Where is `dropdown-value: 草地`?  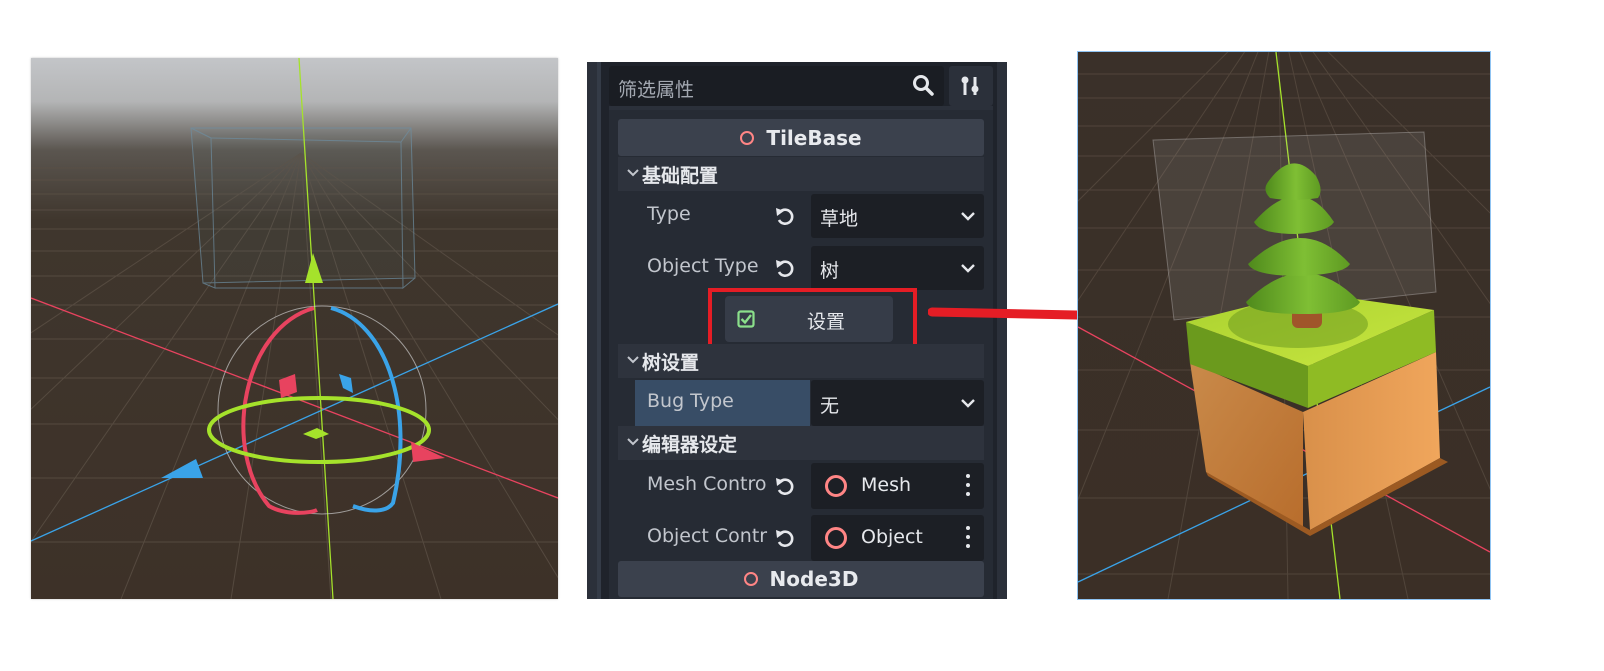 dropdown-value: 草地 is located at coordinates (839, 219).